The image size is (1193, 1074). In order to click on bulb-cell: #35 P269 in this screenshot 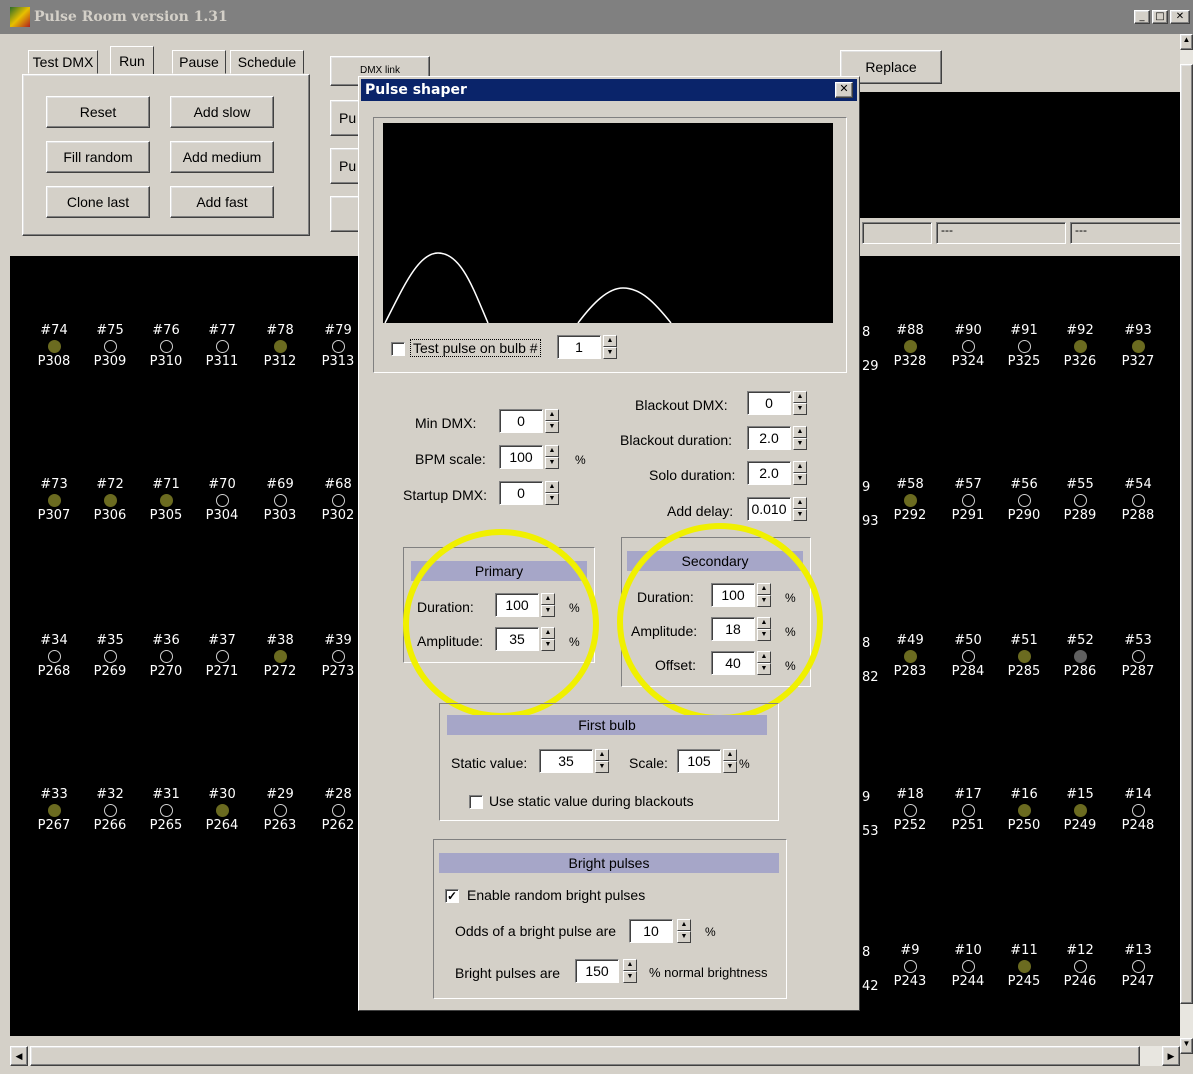, I will do `click(110, 656)`.